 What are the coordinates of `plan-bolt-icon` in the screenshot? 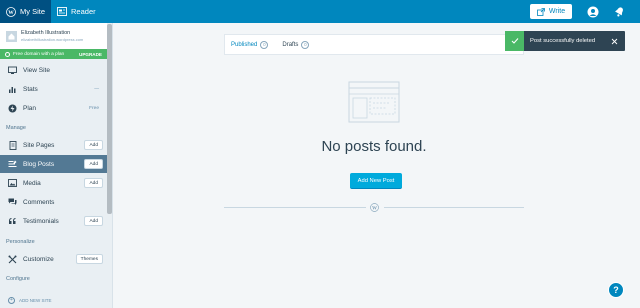 It's located at (12, 108).